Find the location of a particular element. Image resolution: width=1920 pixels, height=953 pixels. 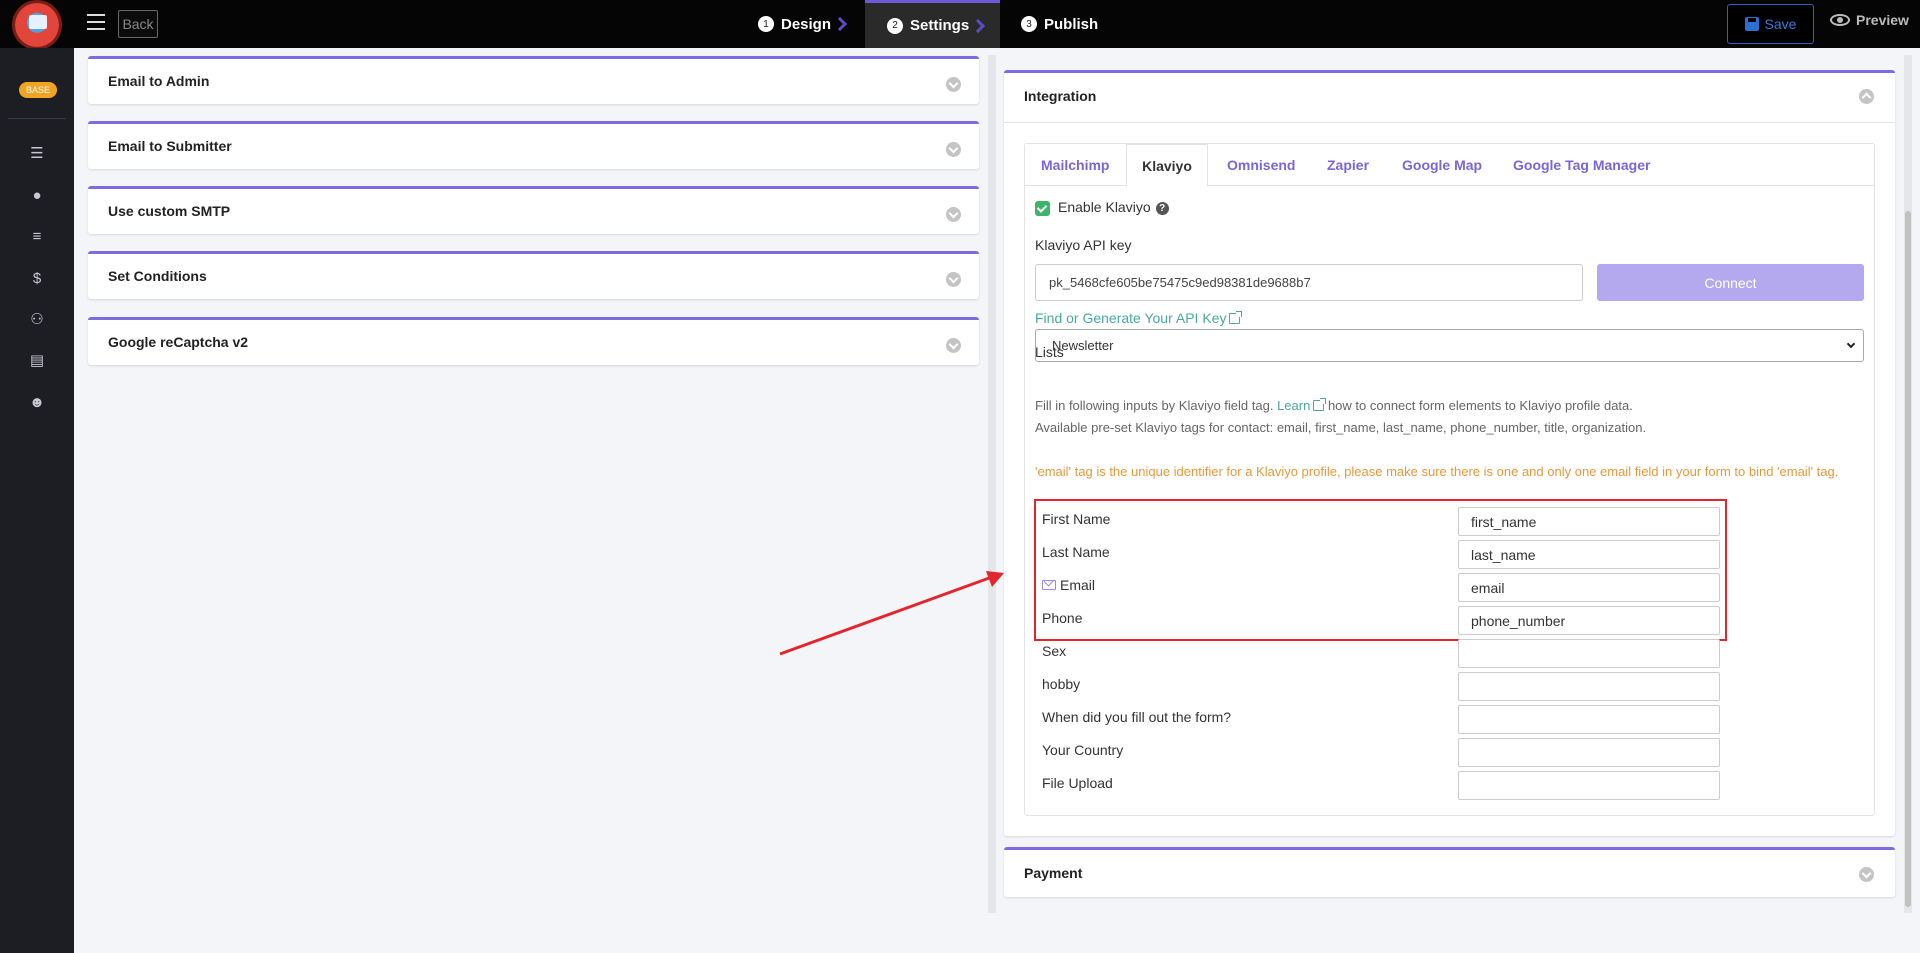

dollar-icon: $ is located at coordinates (37, 278).